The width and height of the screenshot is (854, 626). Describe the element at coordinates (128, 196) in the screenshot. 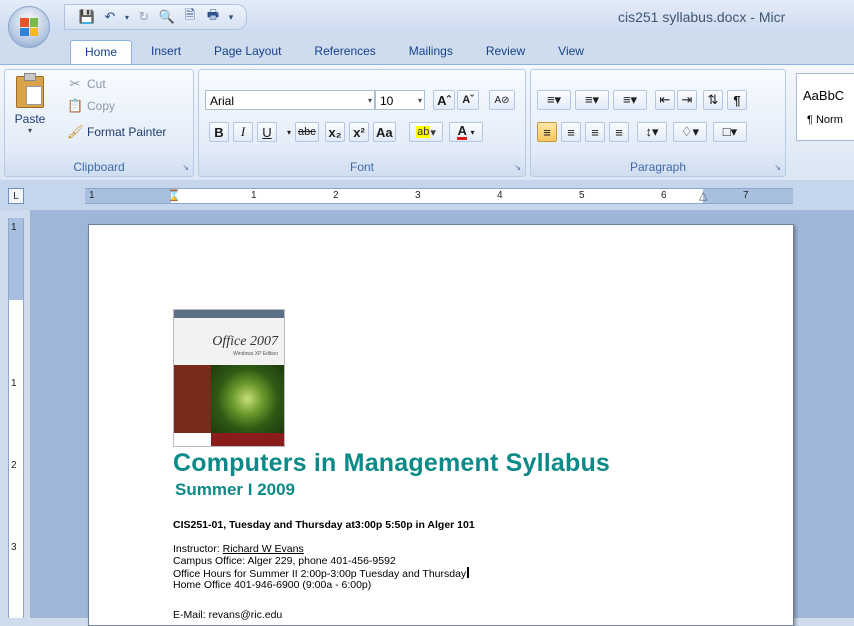

I see `ruler-left-margin` at that location.